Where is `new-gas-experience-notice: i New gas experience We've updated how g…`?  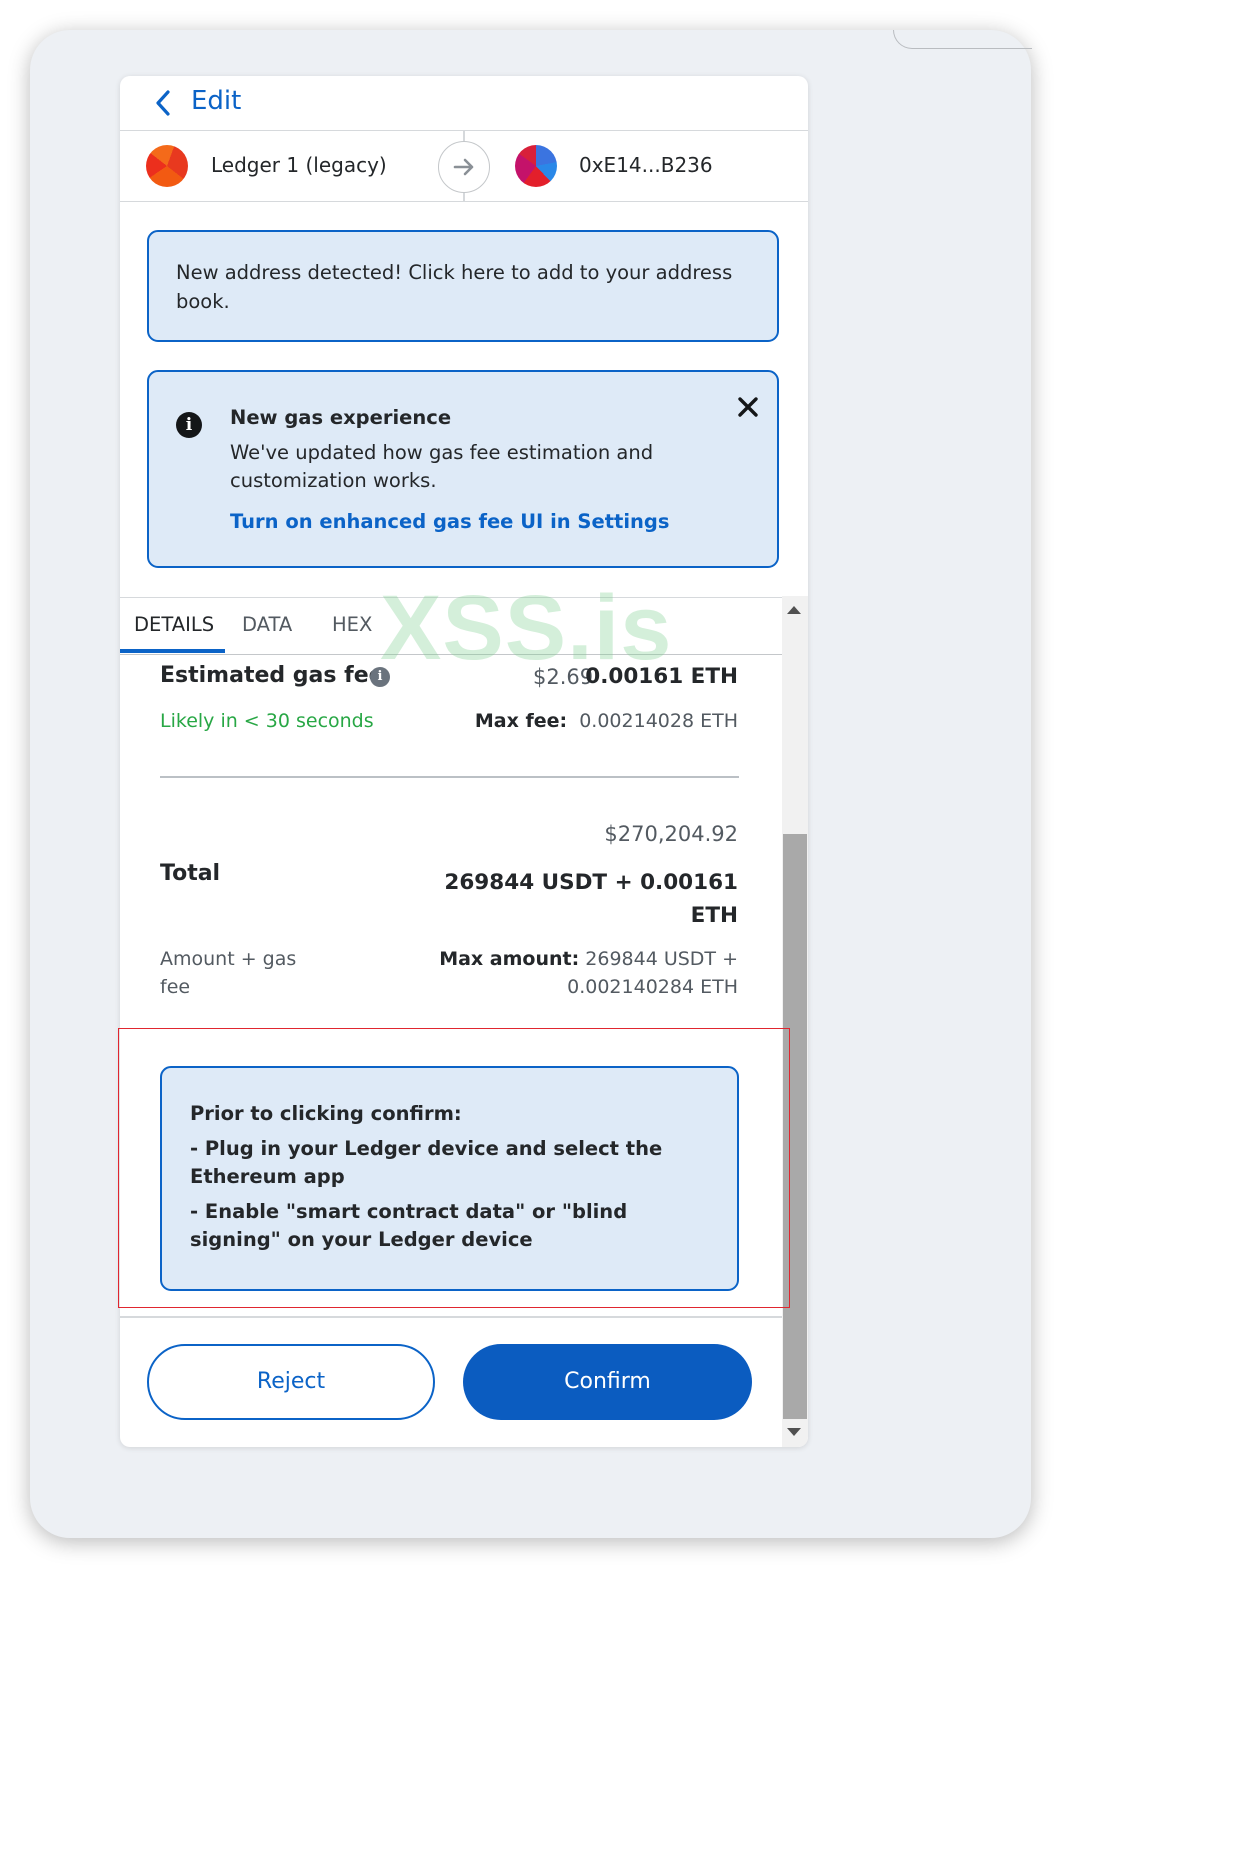 new-gas-experience-notice: i New gas experience We've updated how g… is located at coordinates (463, 469).